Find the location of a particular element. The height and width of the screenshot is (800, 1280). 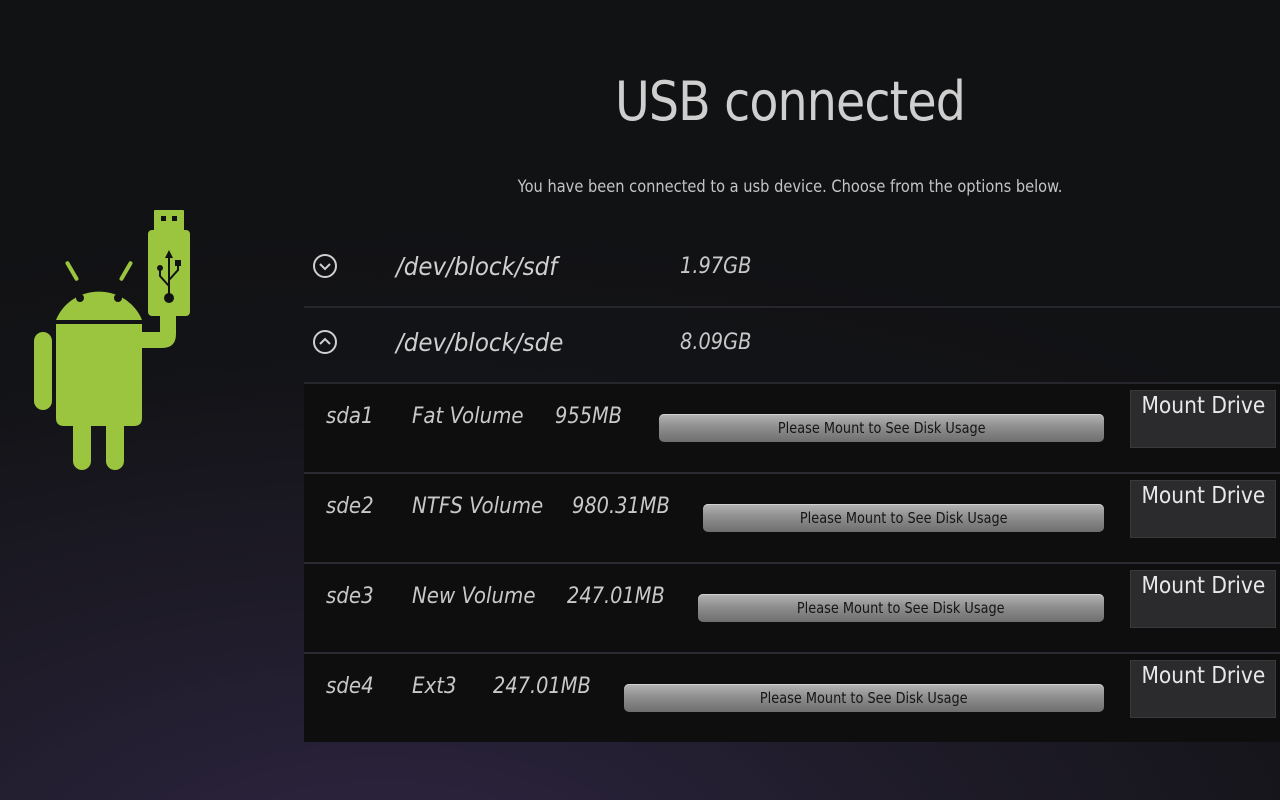

device-size: 1.97GB is located at coordinates (716, 266).